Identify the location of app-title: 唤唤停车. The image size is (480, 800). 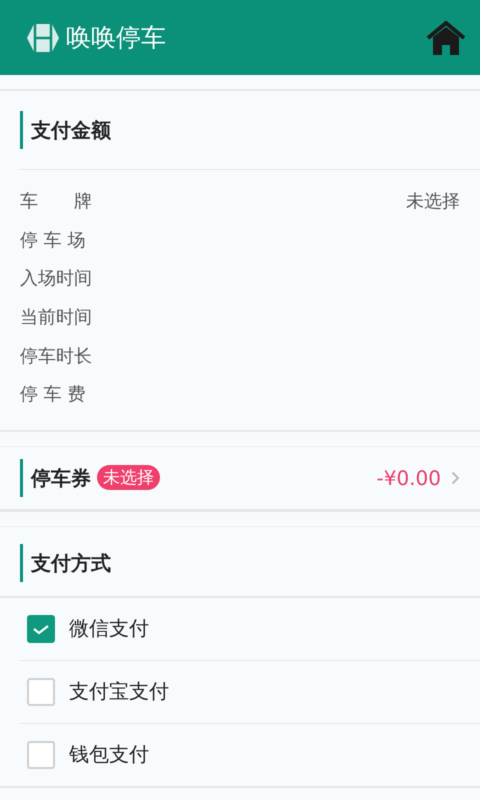
(116, 38).